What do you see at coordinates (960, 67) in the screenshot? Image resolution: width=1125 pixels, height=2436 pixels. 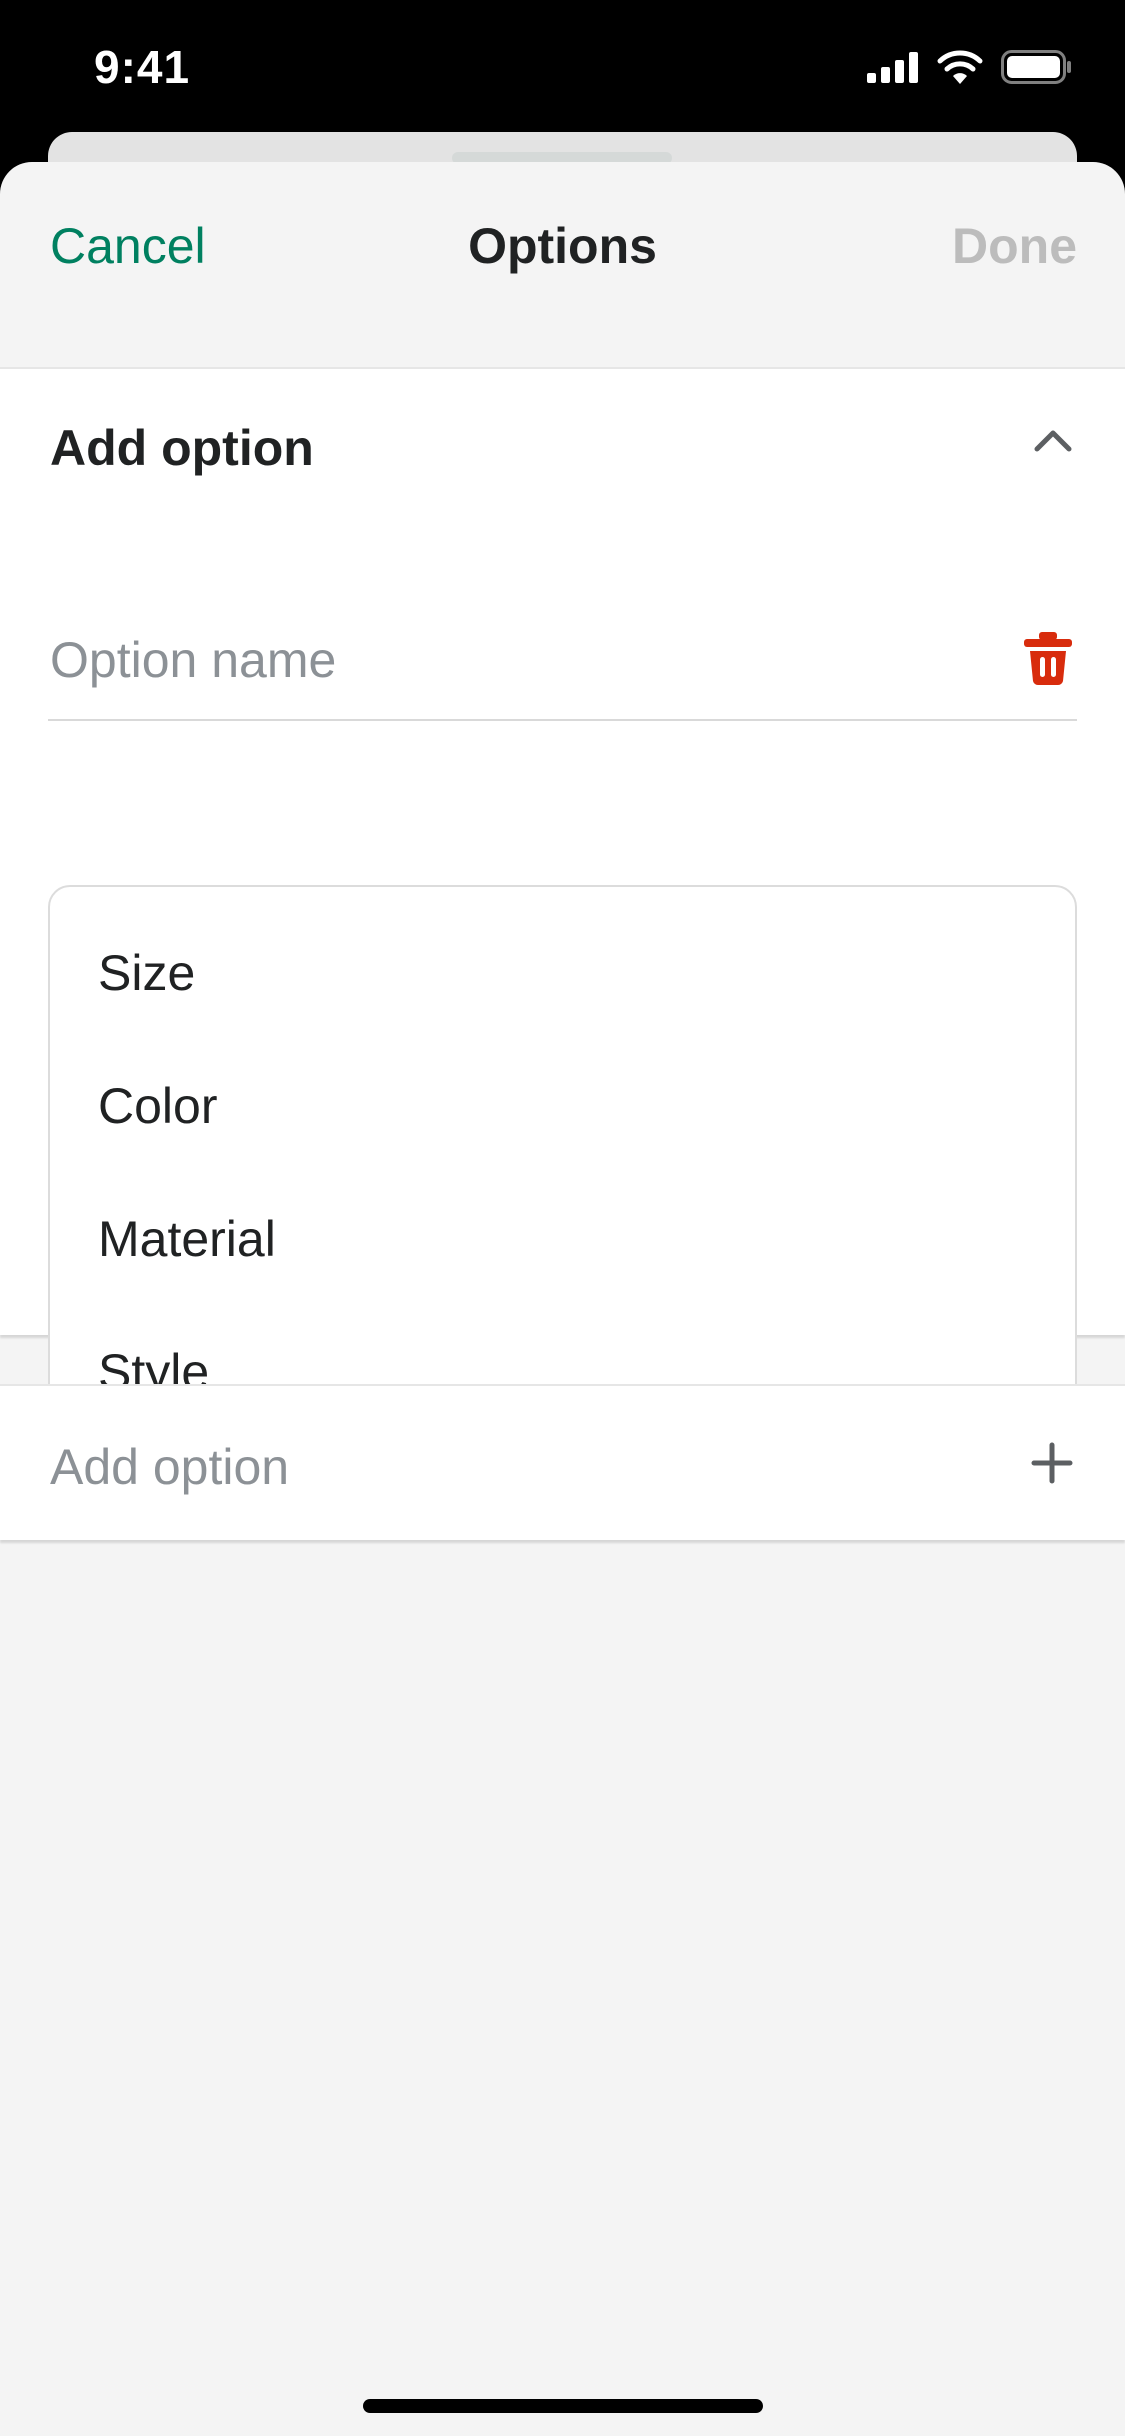 I see `wifi-icon` at bounding box center [960, 67].